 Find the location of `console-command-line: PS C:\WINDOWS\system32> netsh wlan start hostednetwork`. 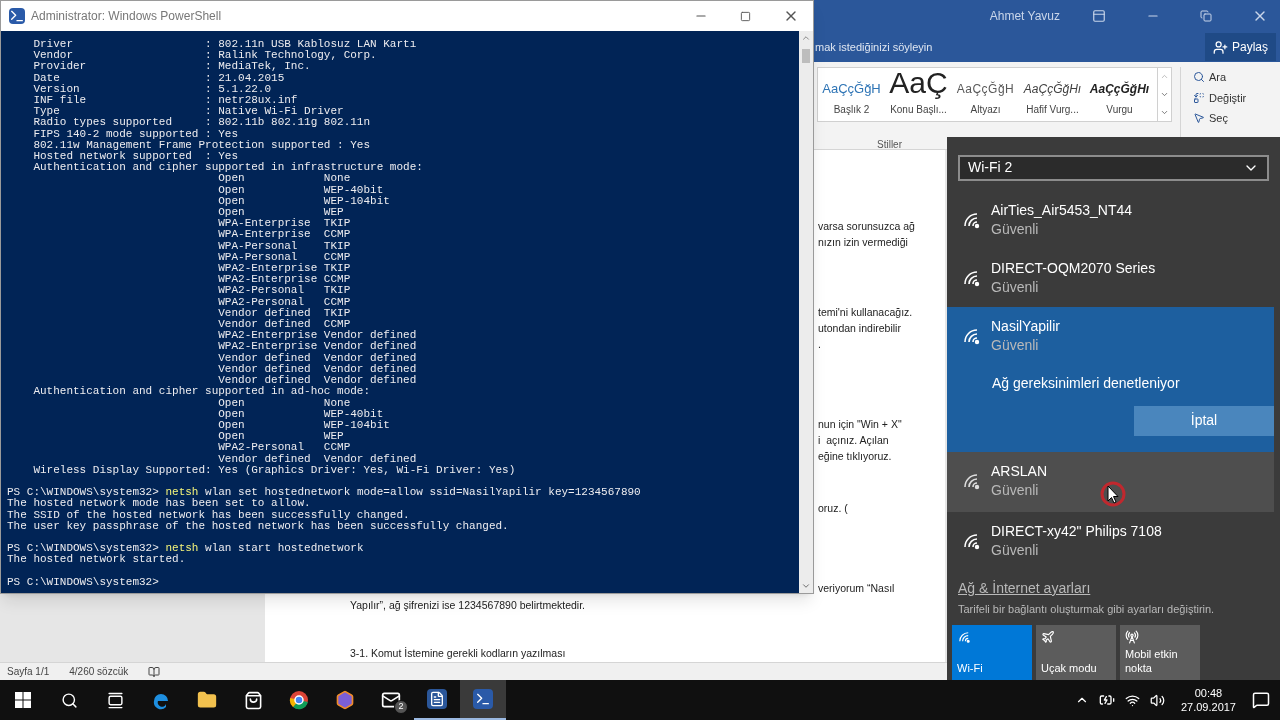

console-command-line: PS C:\WINDOWS\system32> netsh wlan start hostednetwork is located at coordinates (186, 549).